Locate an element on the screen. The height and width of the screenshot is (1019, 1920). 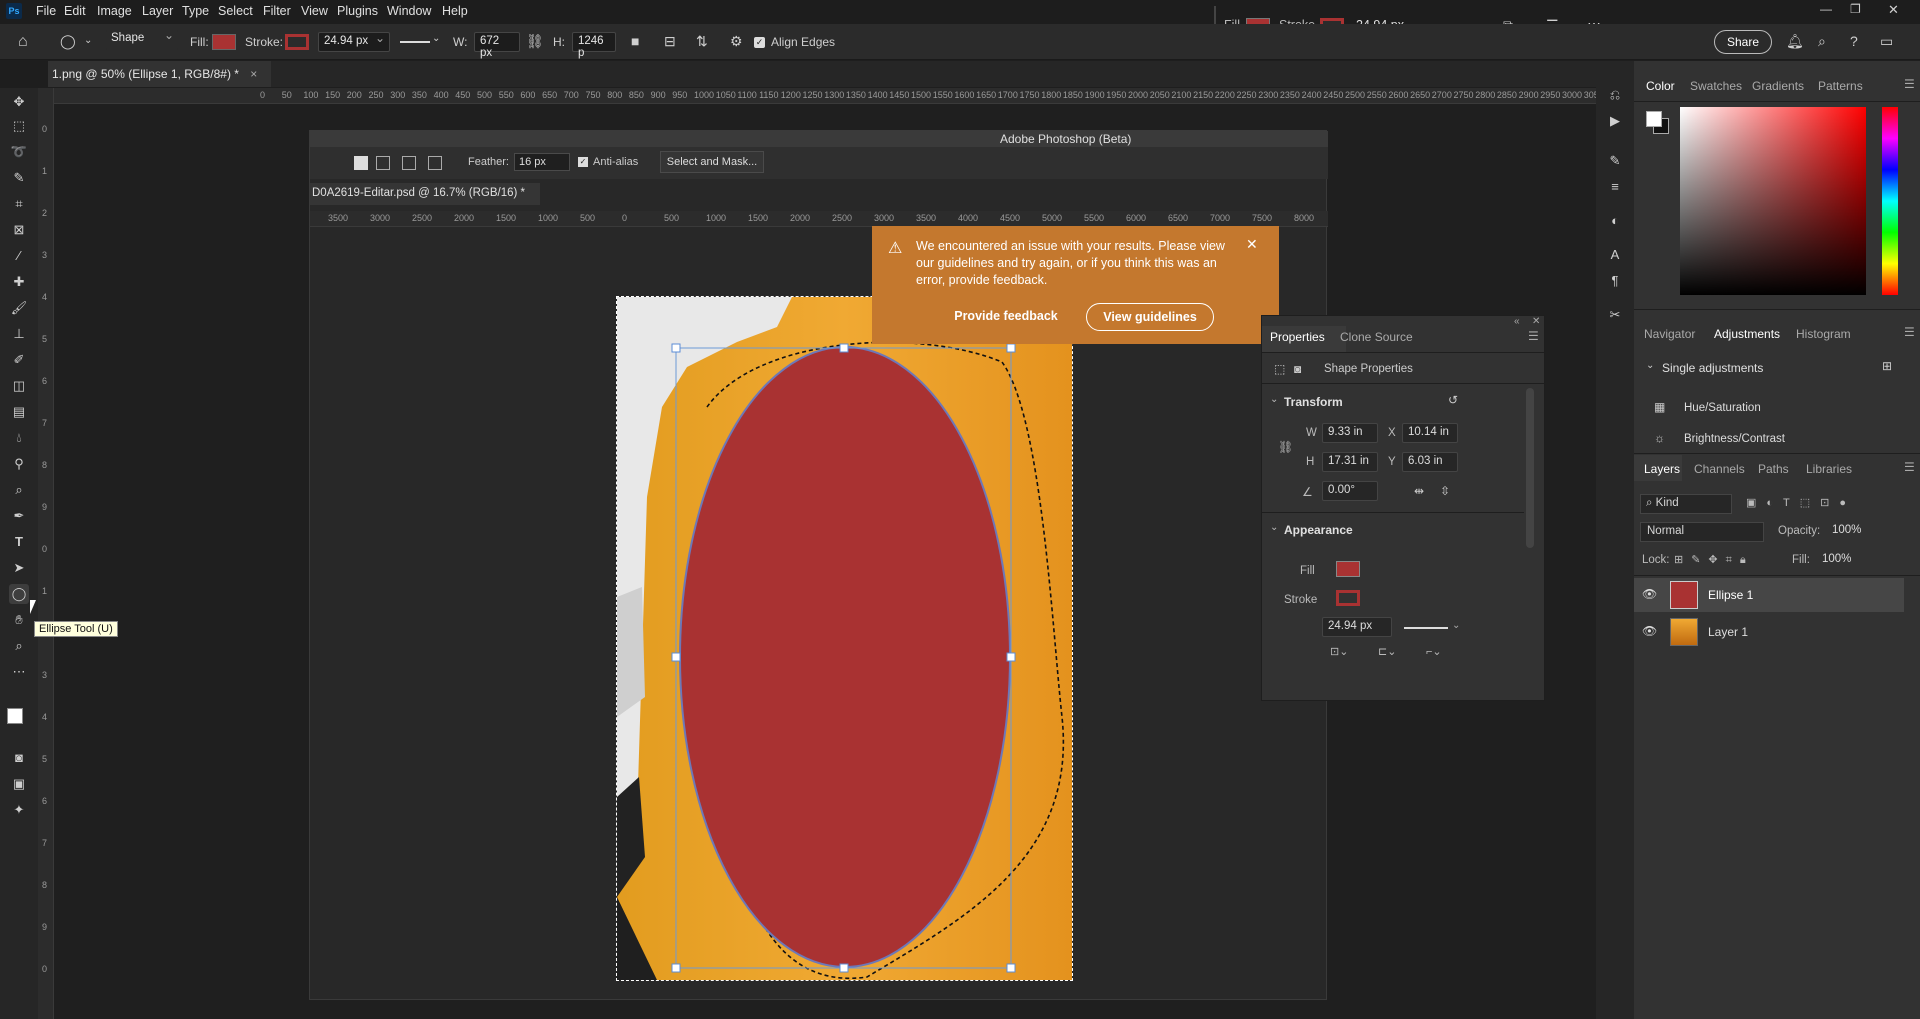
tab-gradients: Gradients is located at coordinates (1778, 86).